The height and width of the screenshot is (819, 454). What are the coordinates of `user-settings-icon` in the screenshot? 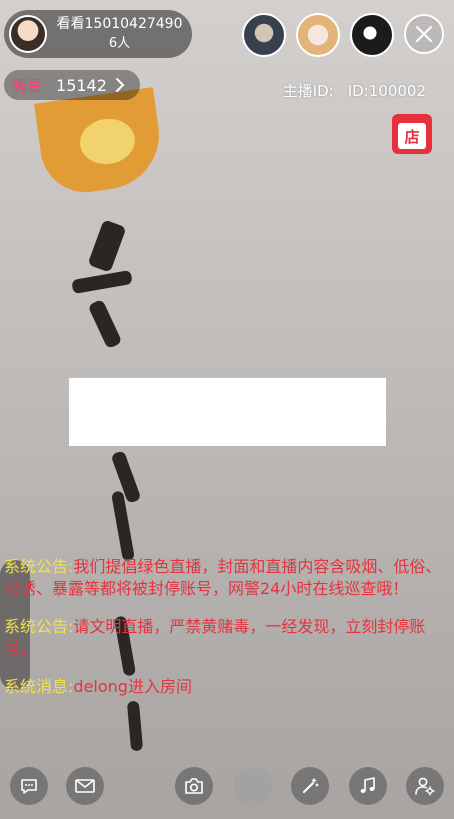 It's located at (425, 786).